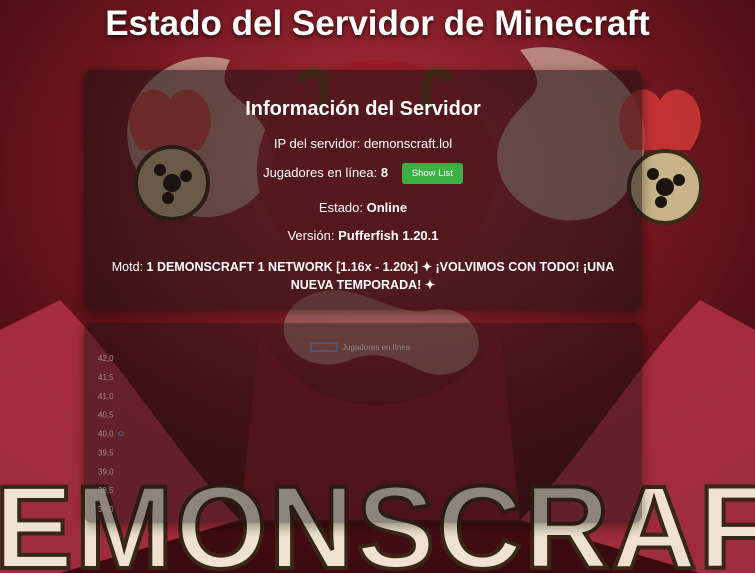 The width and height of the screenshot is (755, 573). I want to click on players-online-row: Jugadores en línea: 8 Show List, so click(363, 173).